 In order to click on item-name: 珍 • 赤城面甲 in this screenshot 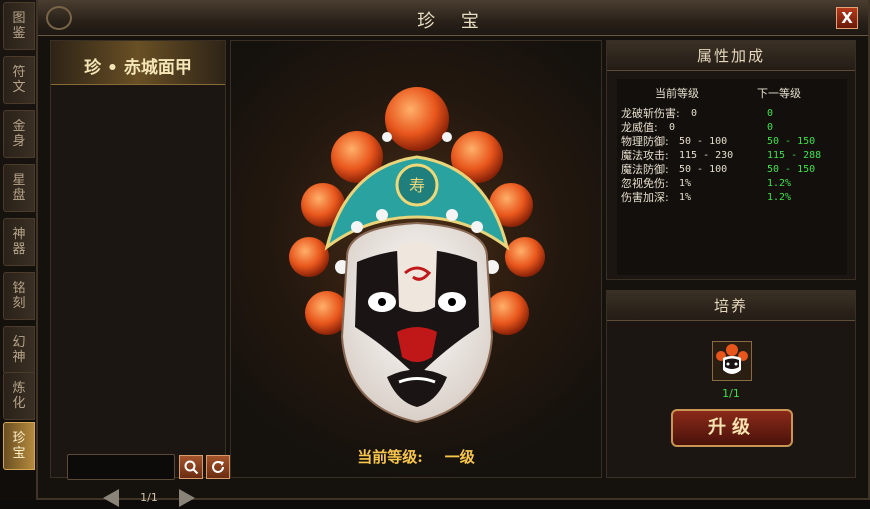, I will do `click(138, 68)`.